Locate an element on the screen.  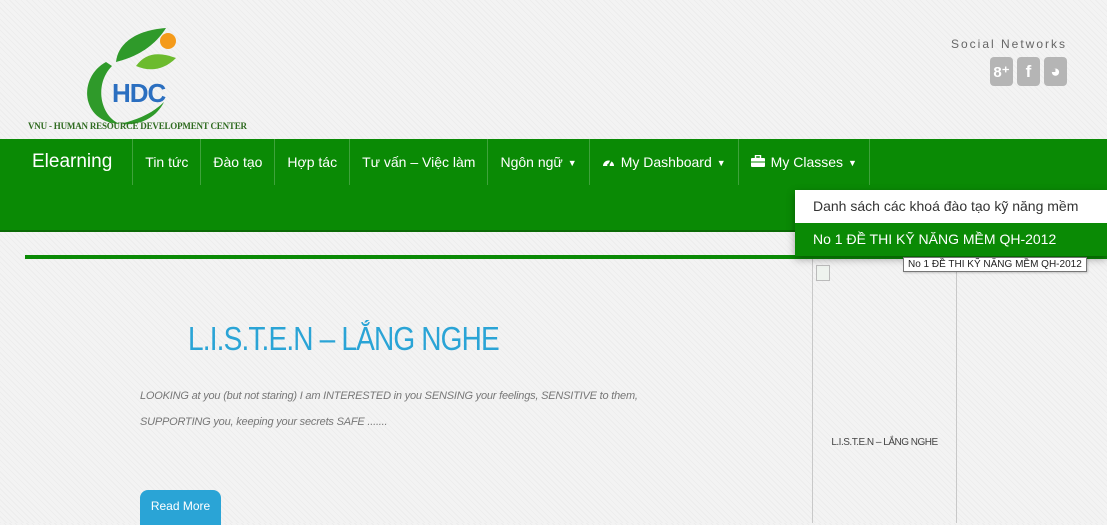
logo-caption: VNU - HUMAN RESOURCE DEVELOPMENT CENTER is located at coordinates (137, 126).